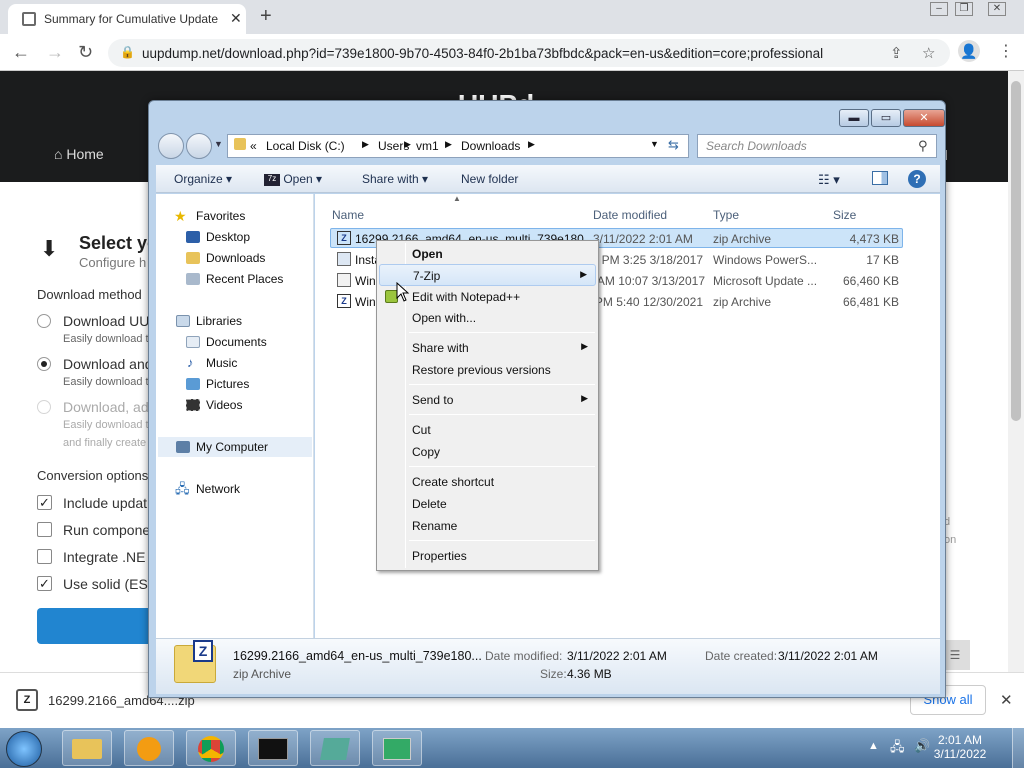 This screenshot has width=1024, height=768. I want to click on taskbar-cmd, so click(273, 748).